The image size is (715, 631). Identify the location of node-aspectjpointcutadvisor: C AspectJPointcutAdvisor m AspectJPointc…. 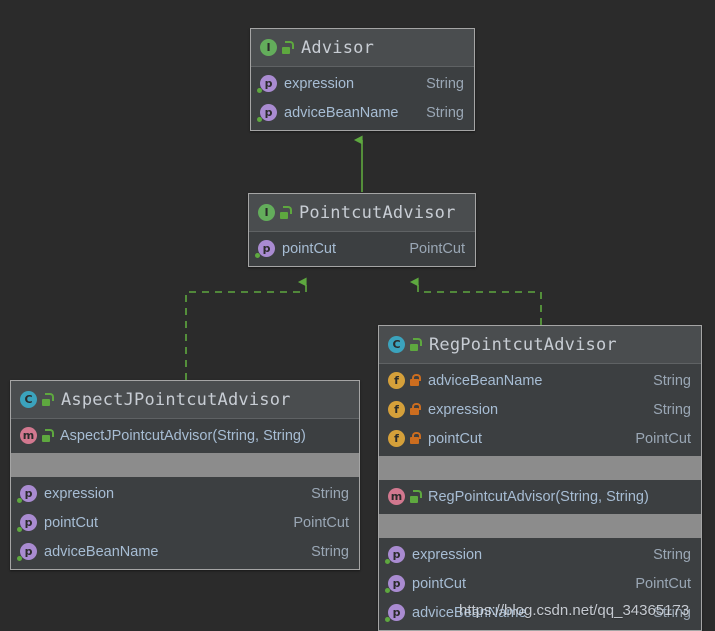
(185, 475).